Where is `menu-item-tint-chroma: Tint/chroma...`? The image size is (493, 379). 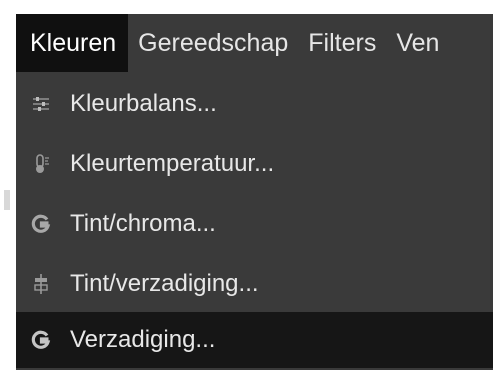 menu-item-tint-chroma: Tint/chroma... is located at coordinates (254, 224).